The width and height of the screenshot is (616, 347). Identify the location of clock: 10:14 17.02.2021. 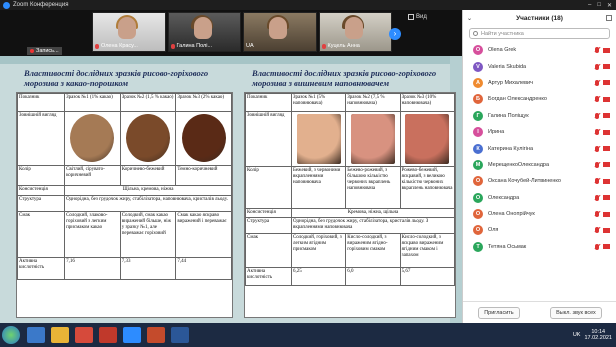
(598, 335).